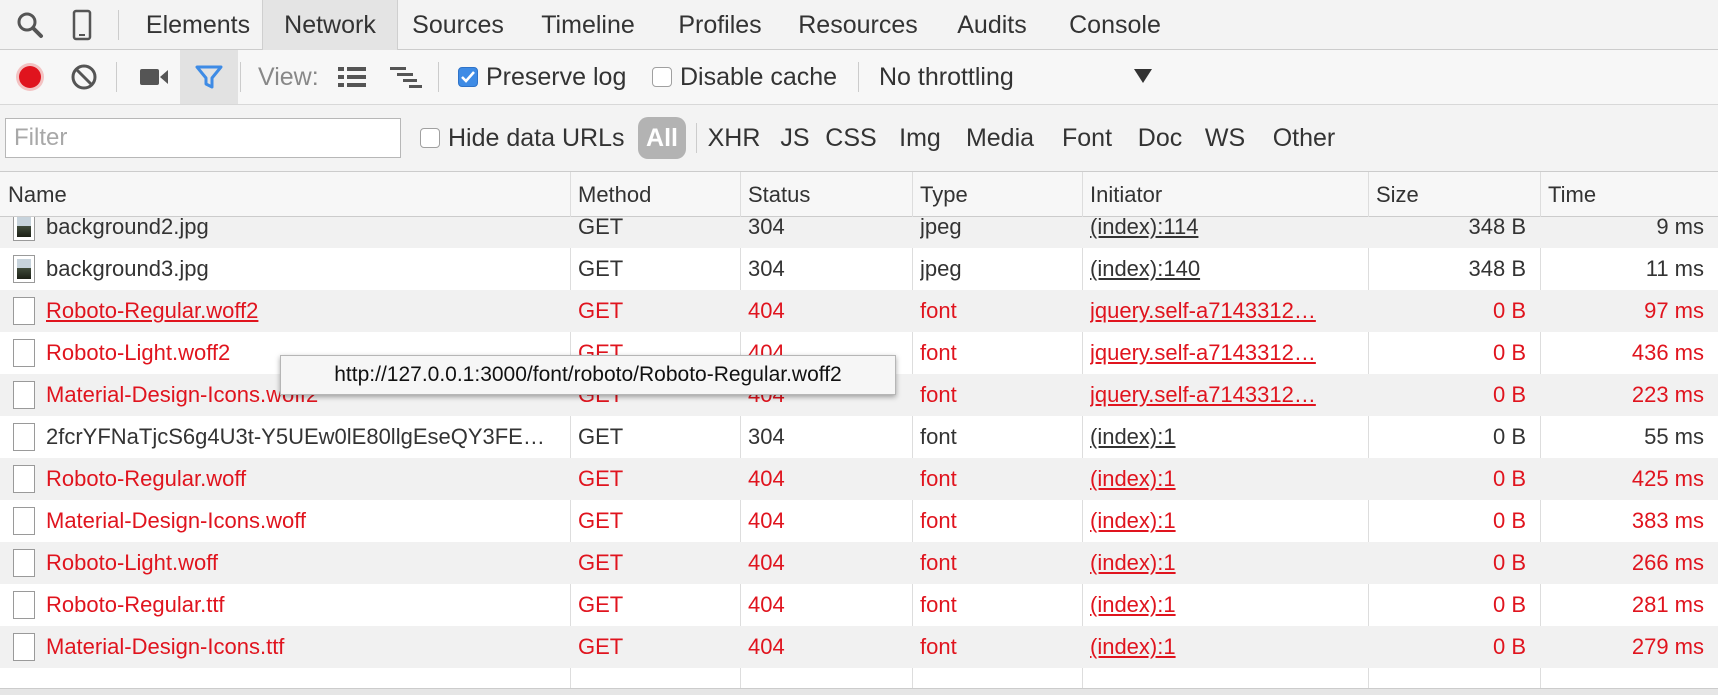  I want to click on column-header-name: Name, so click(285, 194).